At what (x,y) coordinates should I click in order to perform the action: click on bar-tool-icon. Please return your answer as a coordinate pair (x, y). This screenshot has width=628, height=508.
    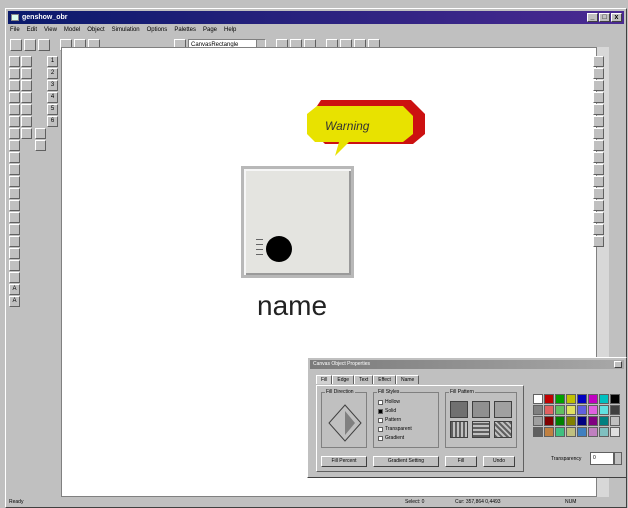
    Looking at the image, I should click on (14, 181).